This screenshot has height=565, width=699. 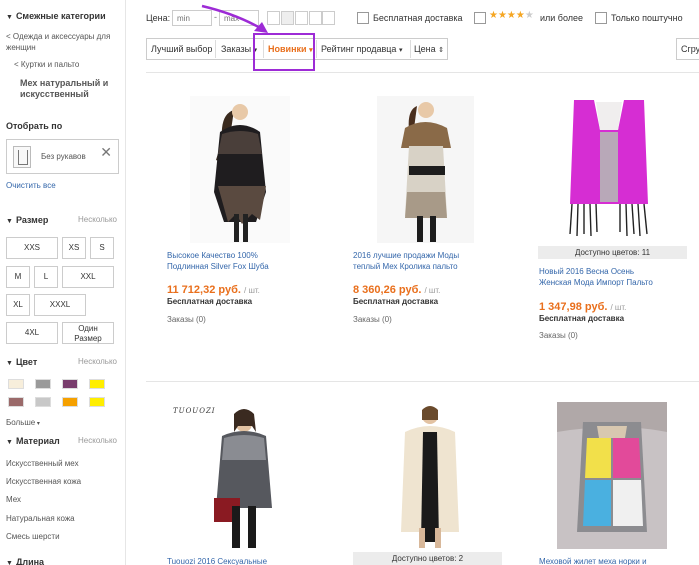 I want to click on colors-available-badge: Доступно цветов: 2, so click(x=427, y=558).